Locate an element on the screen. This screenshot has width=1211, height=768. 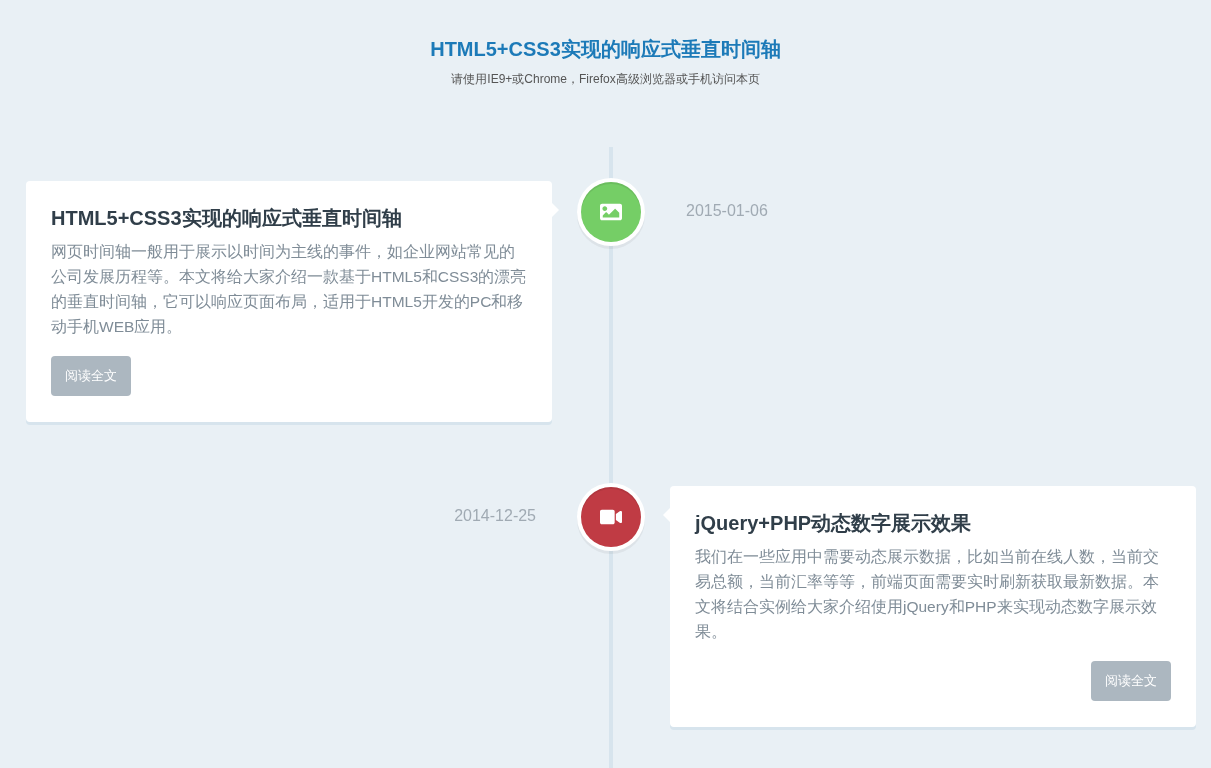
page-title: HTML5+CSS3实现的响应式垂直时间轴 is located at coordinates (605, 49).